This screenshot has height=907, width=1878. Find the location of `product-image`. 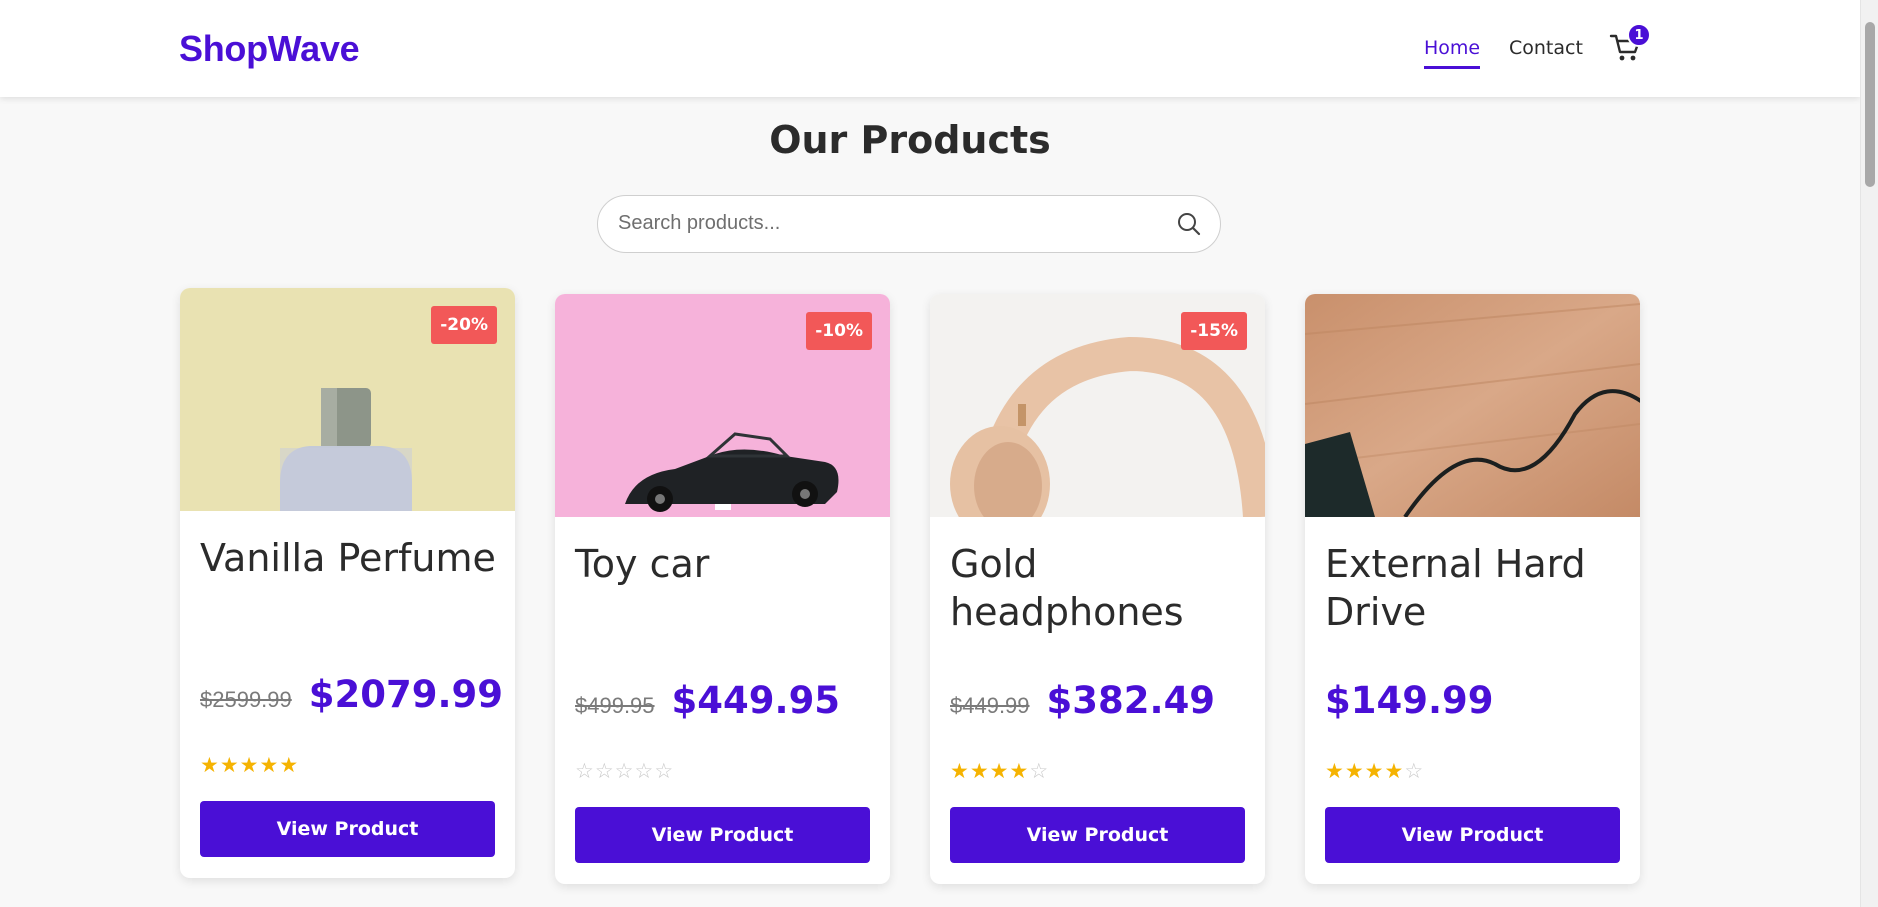

product-image is located at coordinates (1472, 405).